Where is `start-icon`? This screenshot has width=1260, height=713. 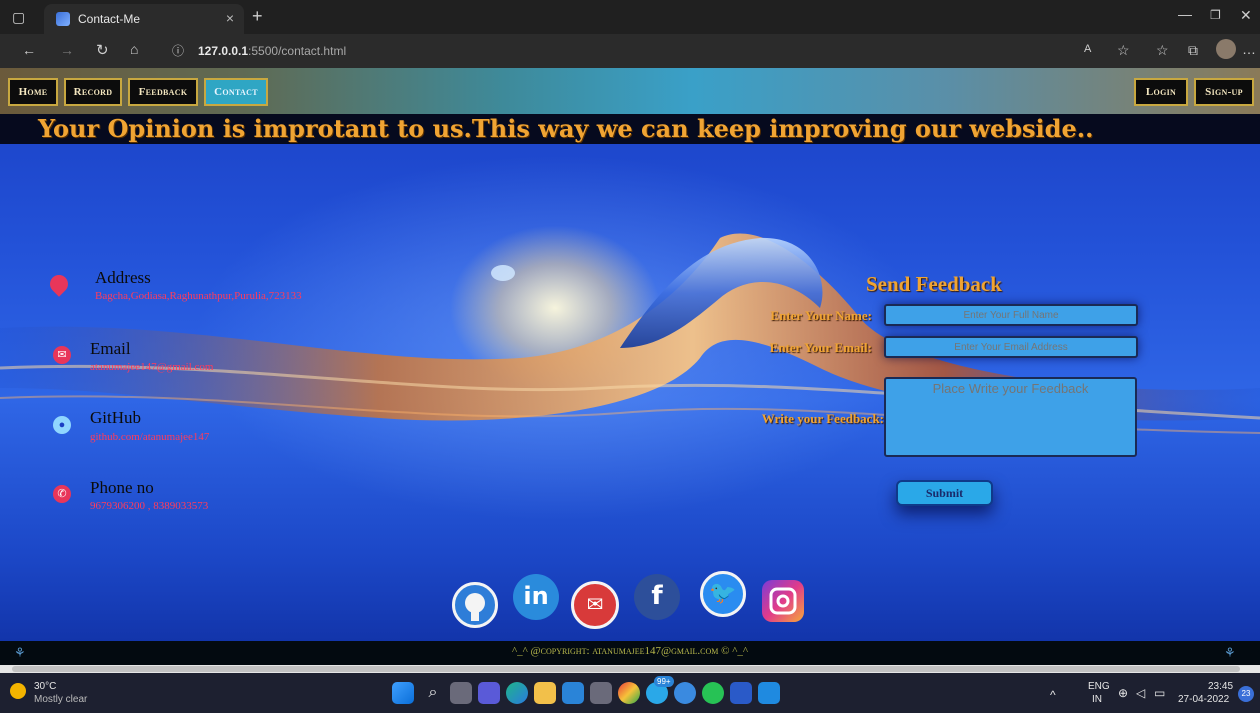
start-icon is located at coordinates (403, 693).